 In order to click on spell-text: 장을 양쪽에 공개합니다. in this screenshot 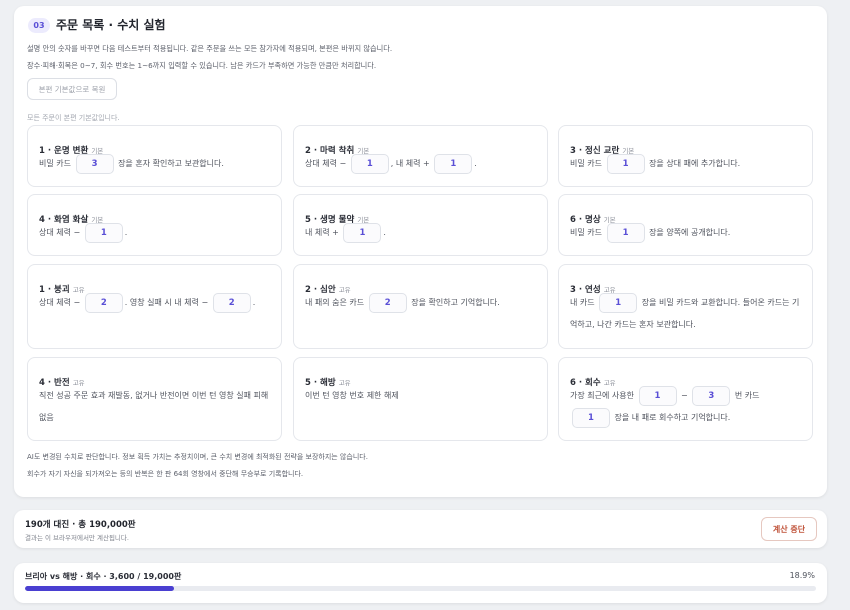, I will do `click(688, 232)`.